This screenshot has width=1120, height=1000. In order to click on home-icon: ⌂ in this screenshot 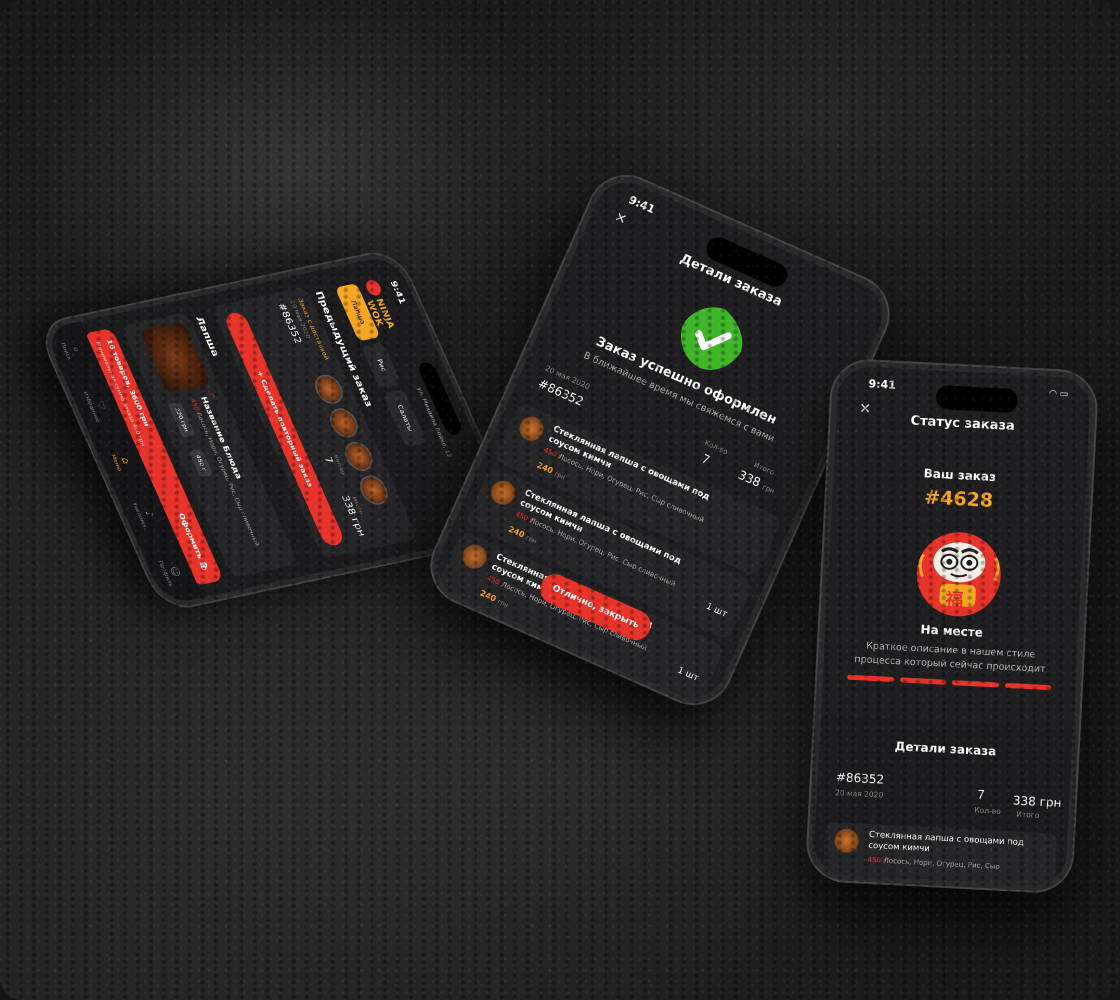, I will do `click(126, 460)`.